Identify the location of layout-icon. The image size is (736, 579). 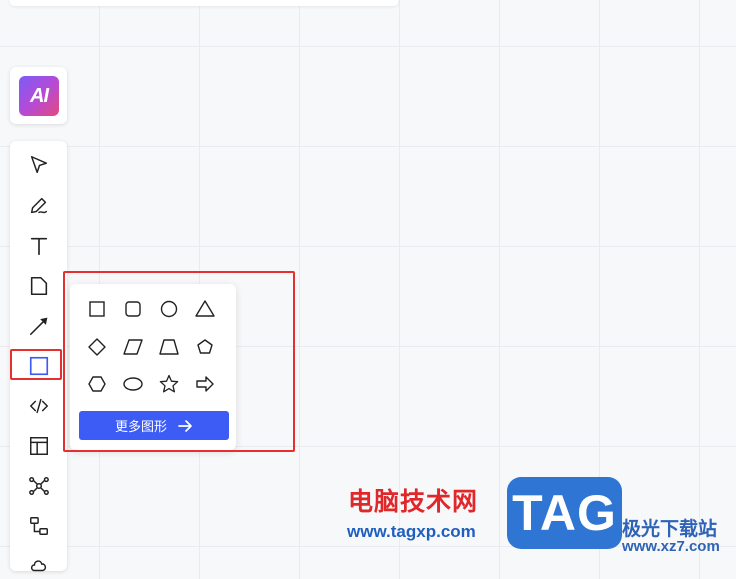
(39, 446).